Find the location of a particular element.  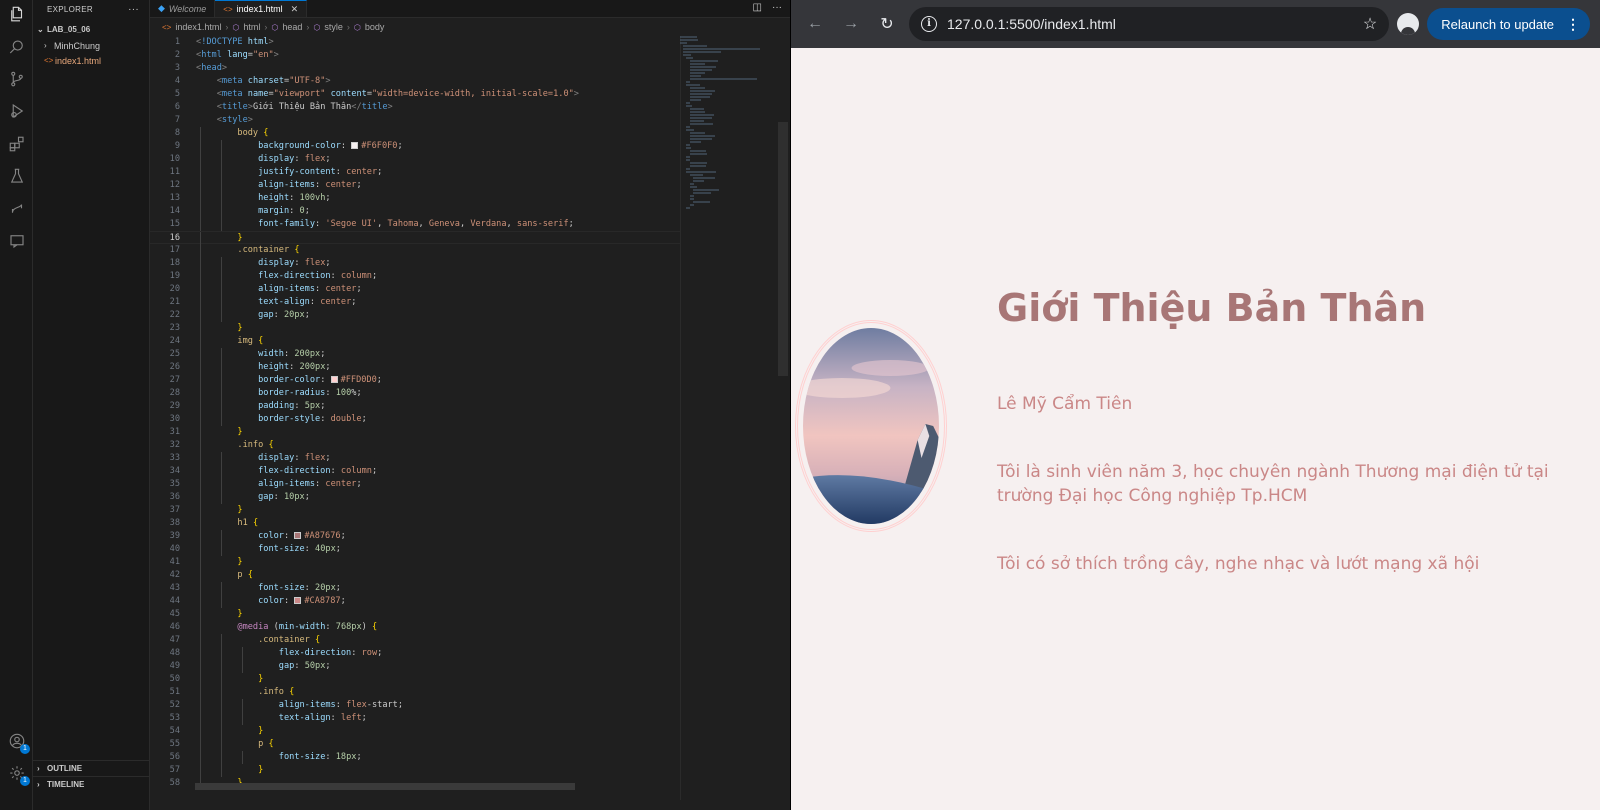

split-editor-icon: ◫ is located at coordinates (757, 7).